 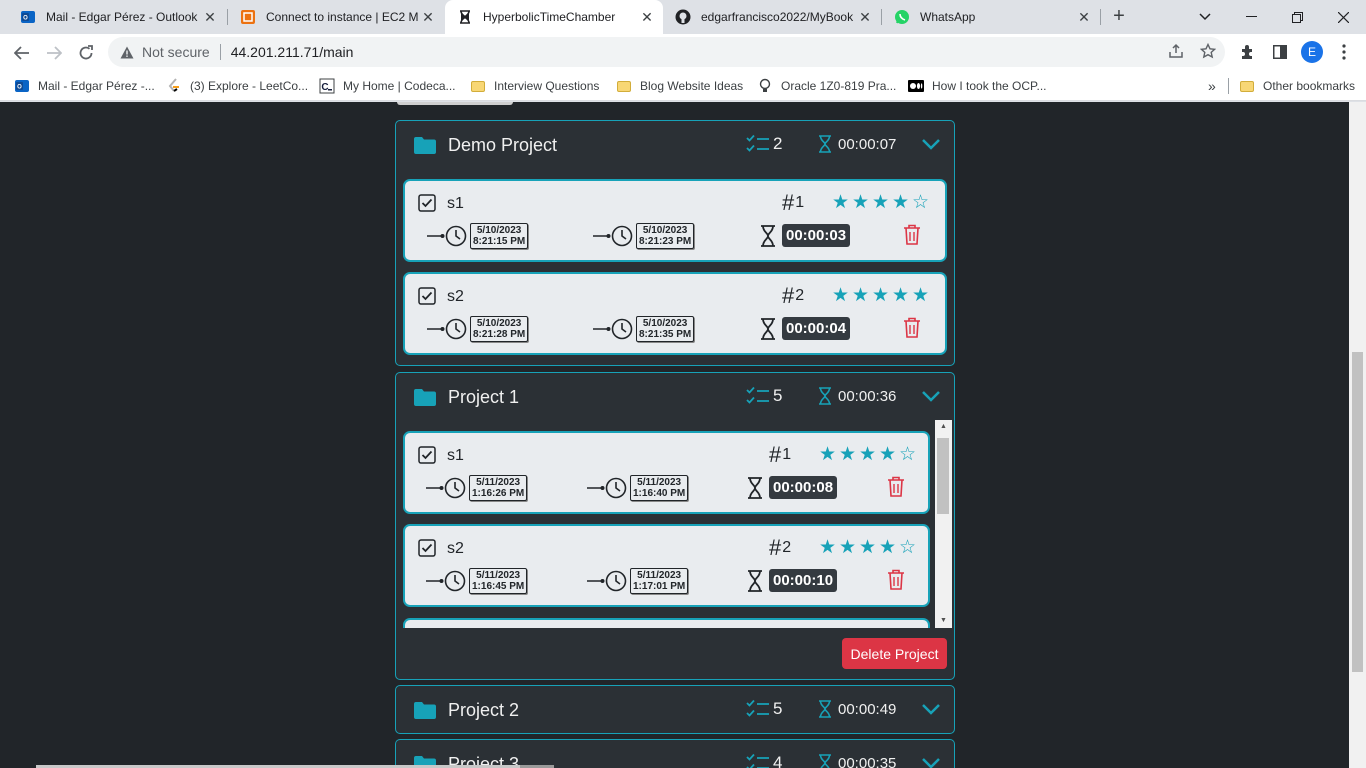 I want to click on tab-outlook: O Mail - Edgar Pérez - Outlook ✕, so click(x=117, y=17).